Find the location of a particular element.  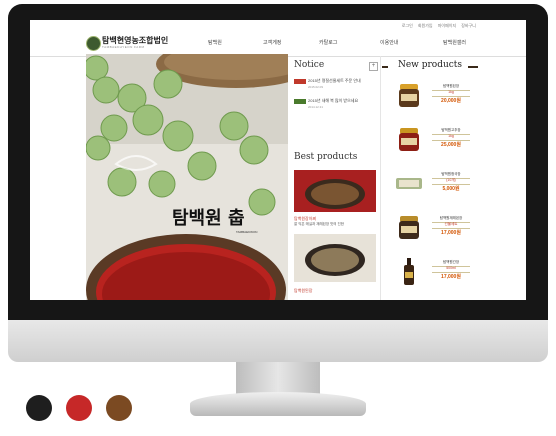

monitor-stand-neck is located at coordinates (278, 379).